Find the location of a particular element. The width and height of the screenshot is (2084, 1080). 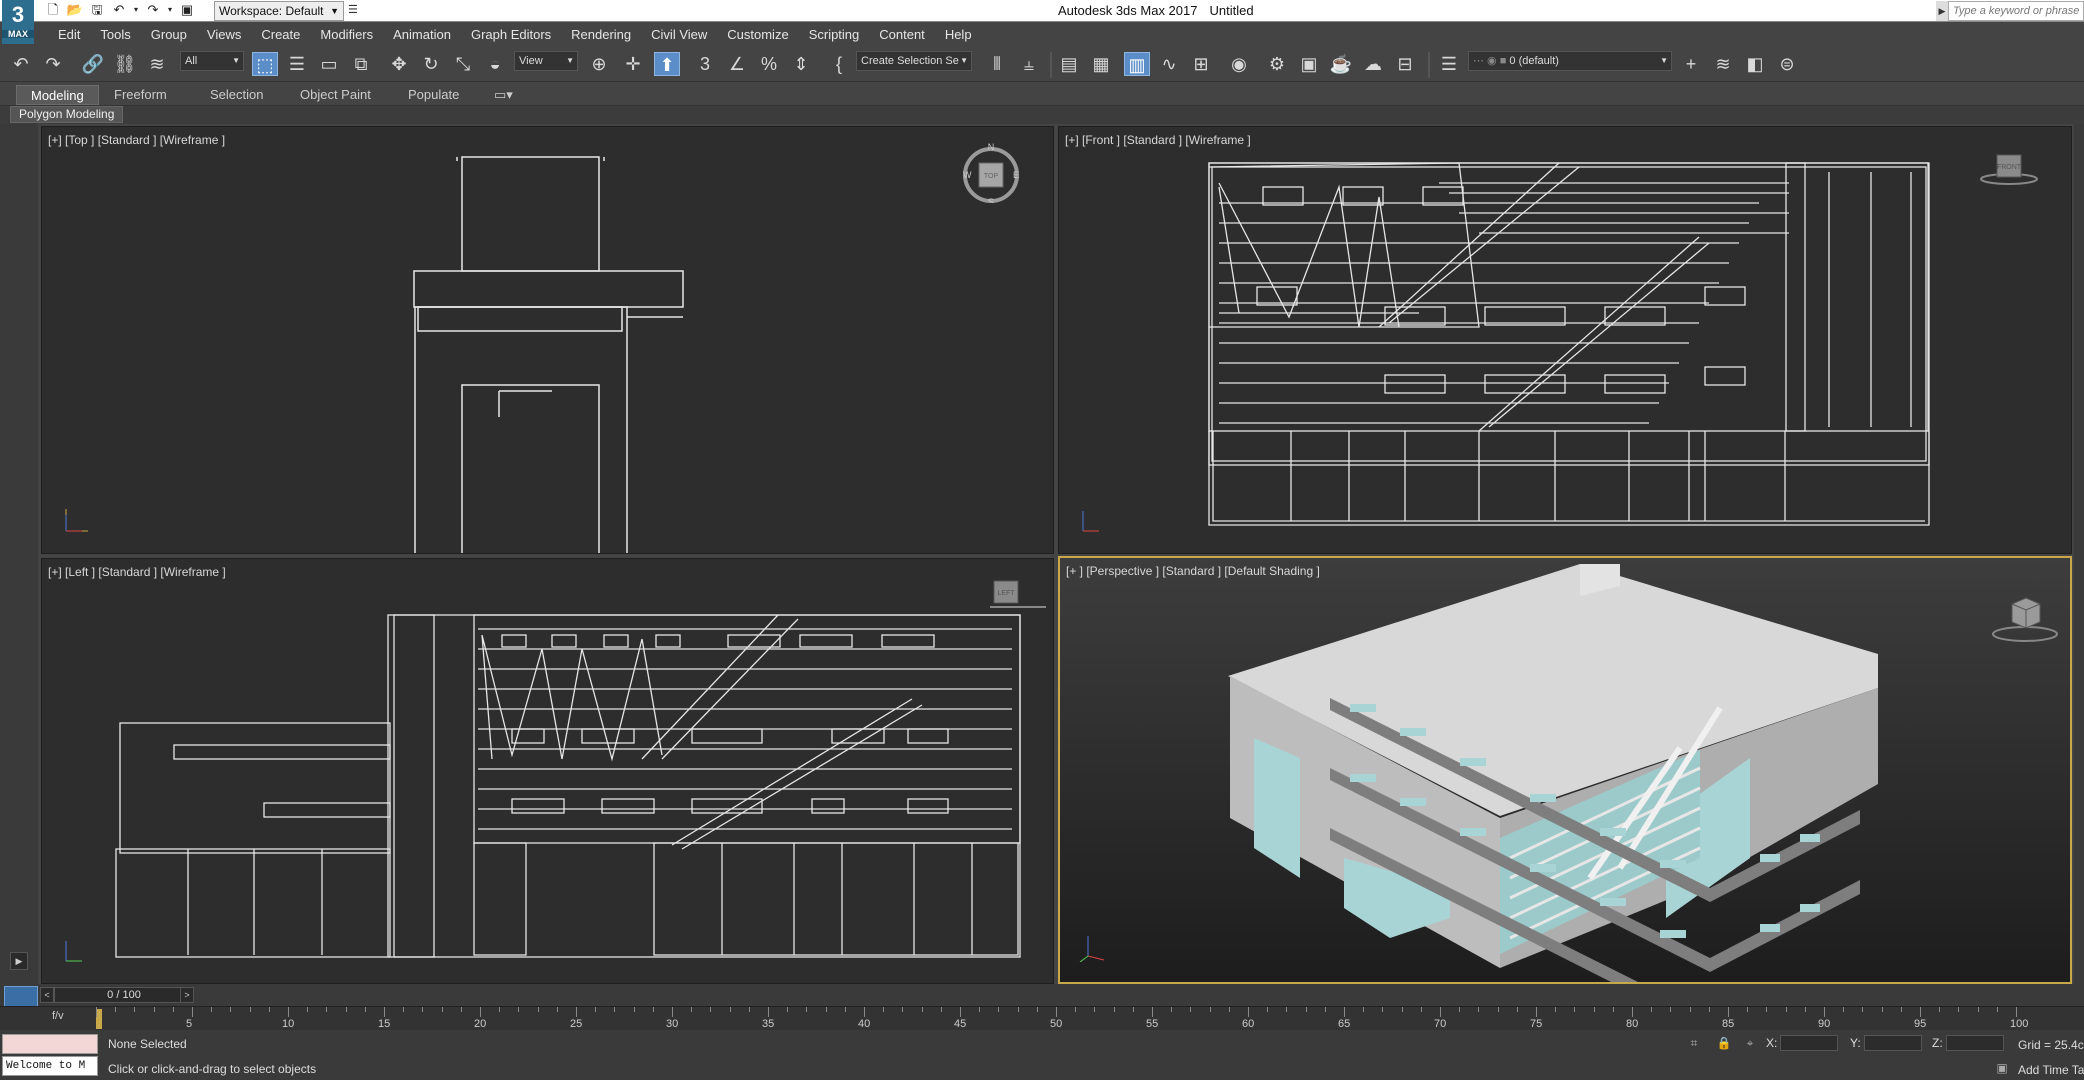

render-cloud-icon: ☁ is located at coordinates (1373, 64).